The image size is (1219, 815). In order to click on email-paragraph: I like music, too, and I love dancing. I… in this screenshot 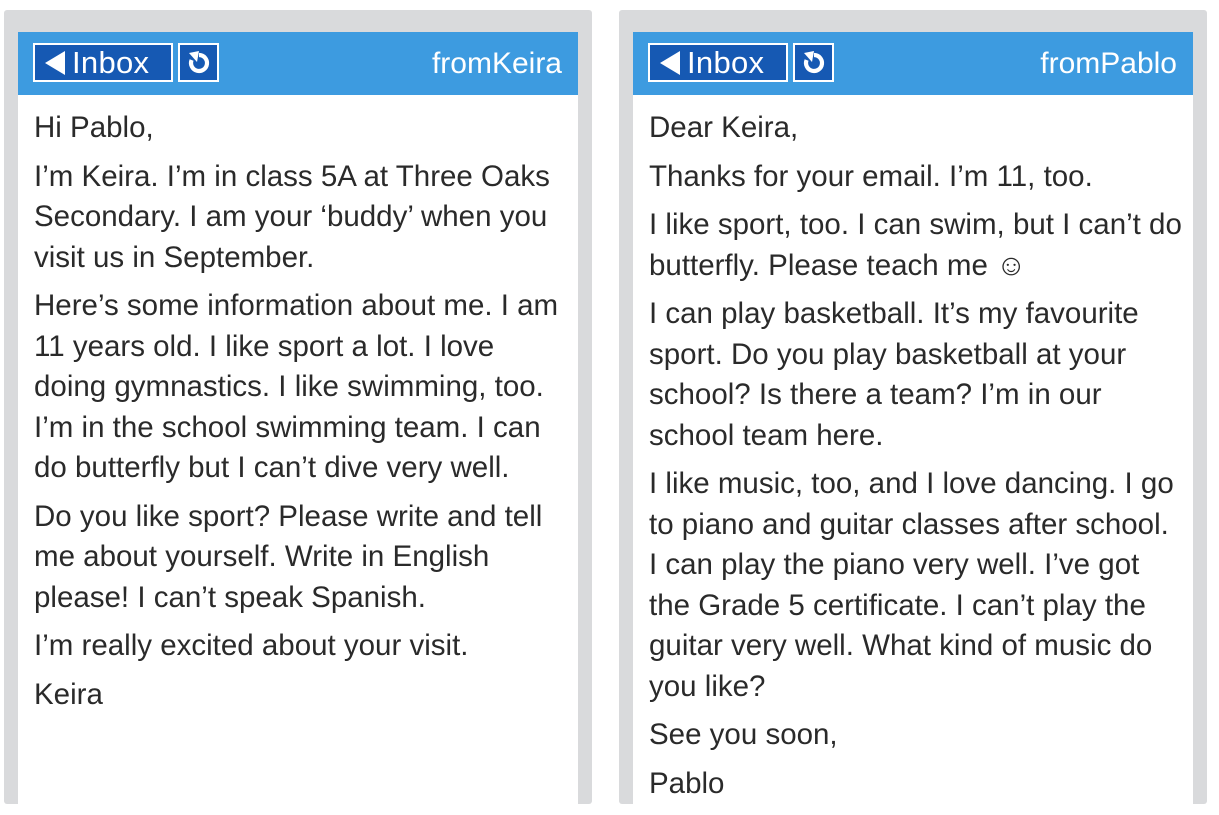, I will do `click(911, 585)`.